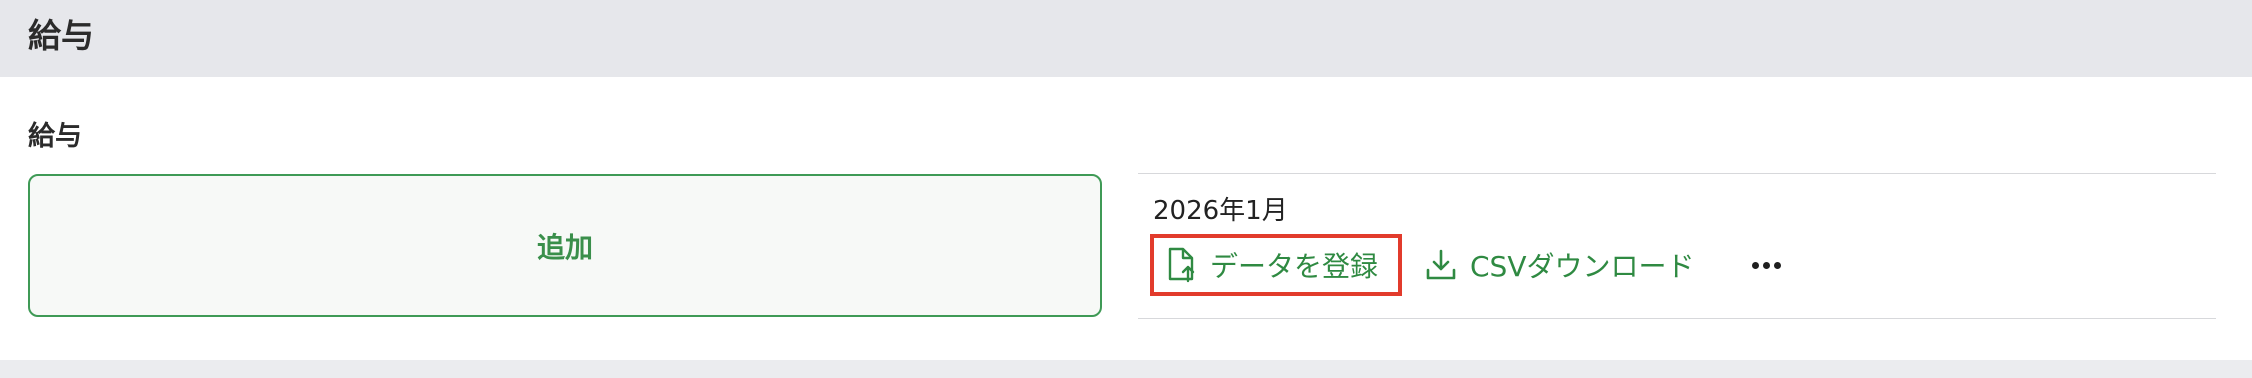 The image size is (2252, 378). What do you see at coordinates (1441, 265) in the screenshot?
I see `download-icon` at bounding box center [1441, 265].